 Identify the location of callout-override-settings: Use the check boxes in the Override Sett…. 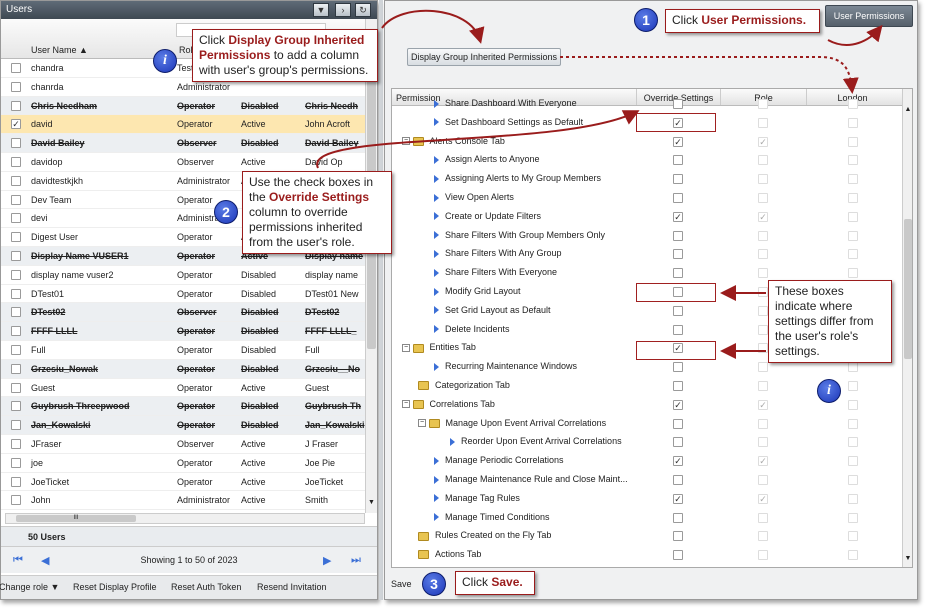
(317, 212).